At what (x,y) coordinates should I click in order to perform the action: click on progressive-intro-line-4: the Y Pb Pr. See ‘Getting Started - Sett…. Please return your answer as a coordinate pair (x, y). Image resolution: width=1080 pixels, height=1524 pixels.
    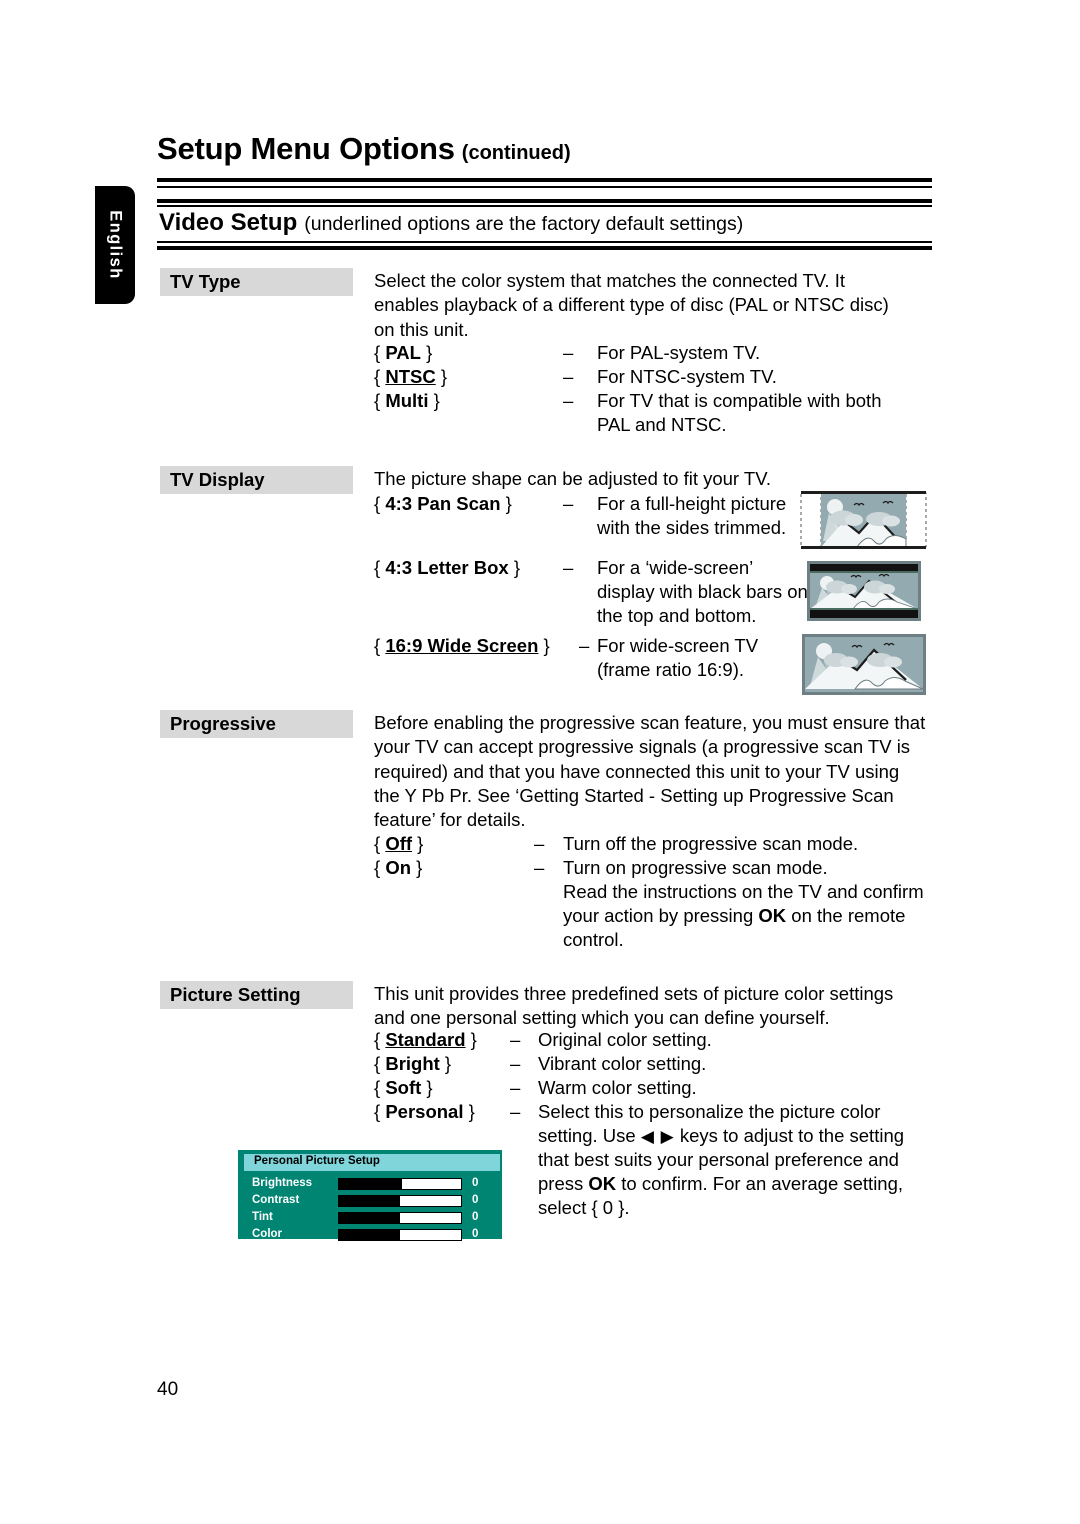
    Looking at the image, I should click on (634, 795).